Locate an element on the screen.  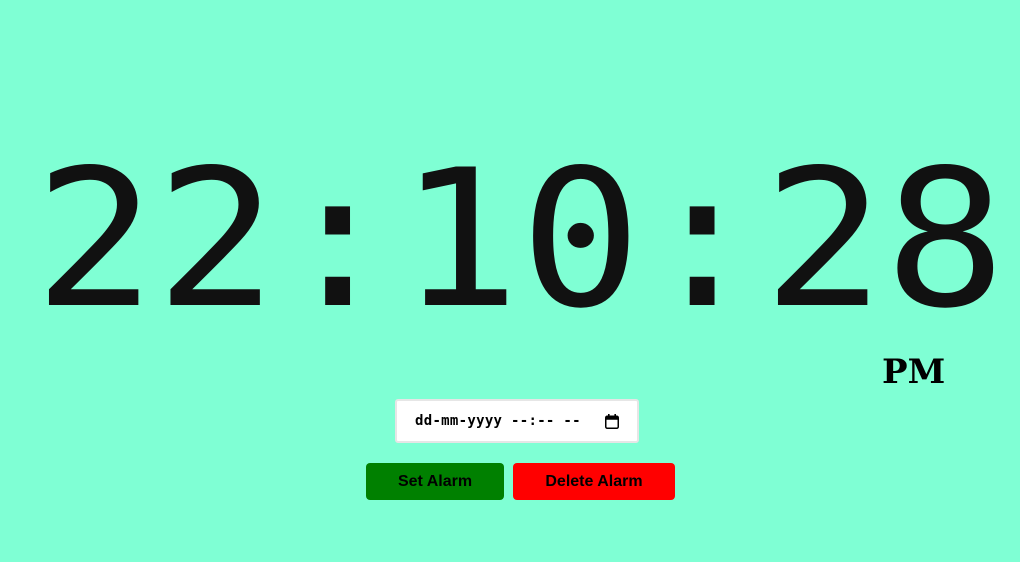
delete-alarm-button: Delete Alarm is located at coordinates (594, 481).